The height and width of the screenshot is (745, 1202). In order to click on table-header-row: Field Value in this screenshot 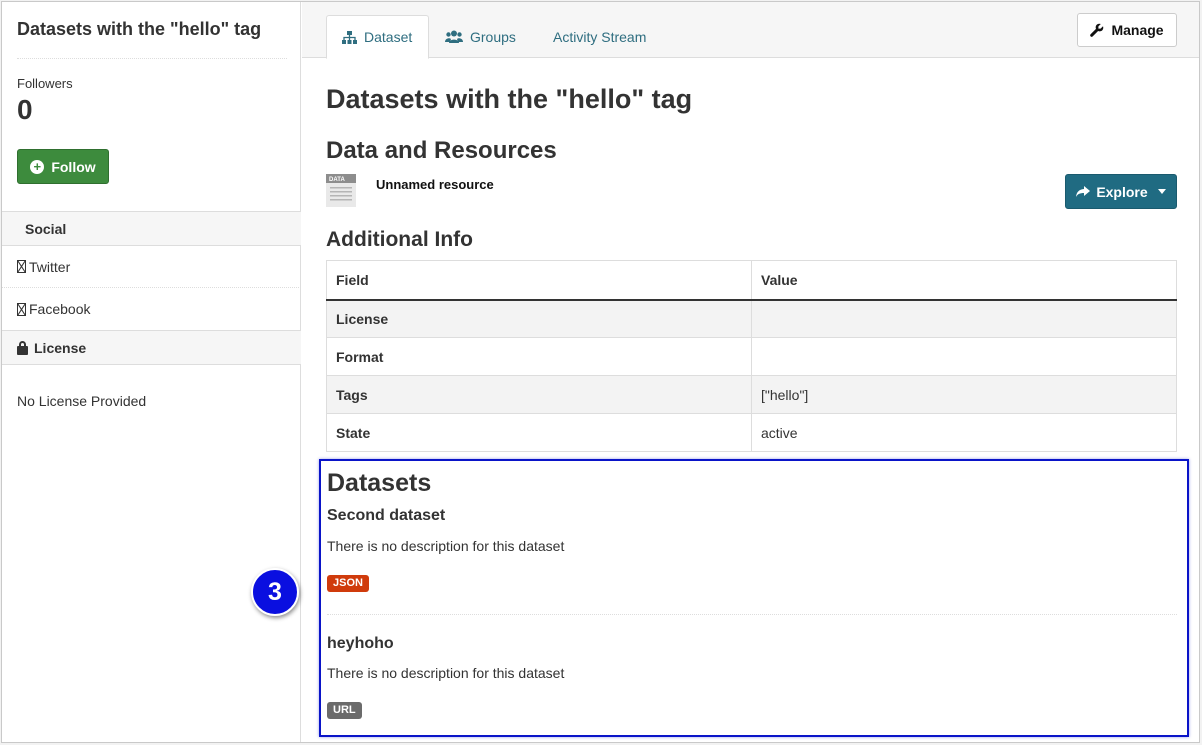, I will do `click(751, 280)`.